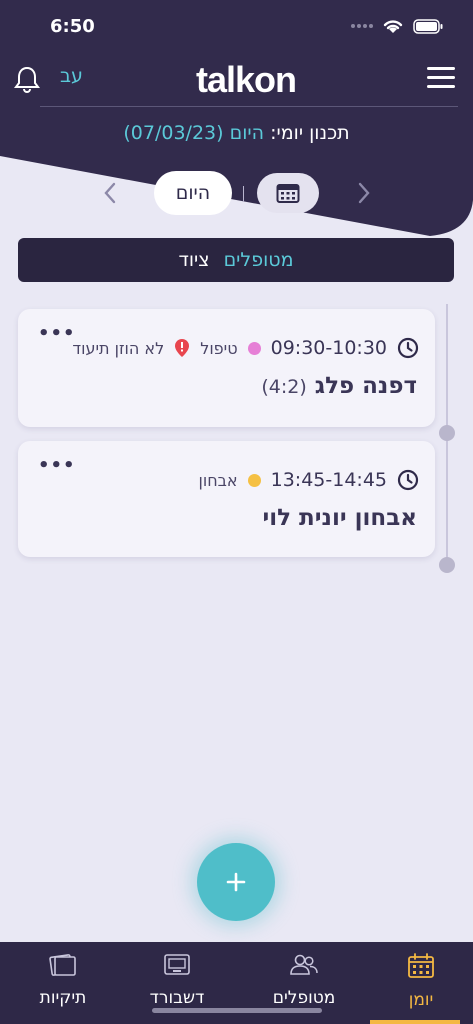 The width and height of the screenshot is (473, 1024). Describe the element at coordinates (177, 980) in the screenshot. I see `tab-dashboard: דשבורד` at that location.